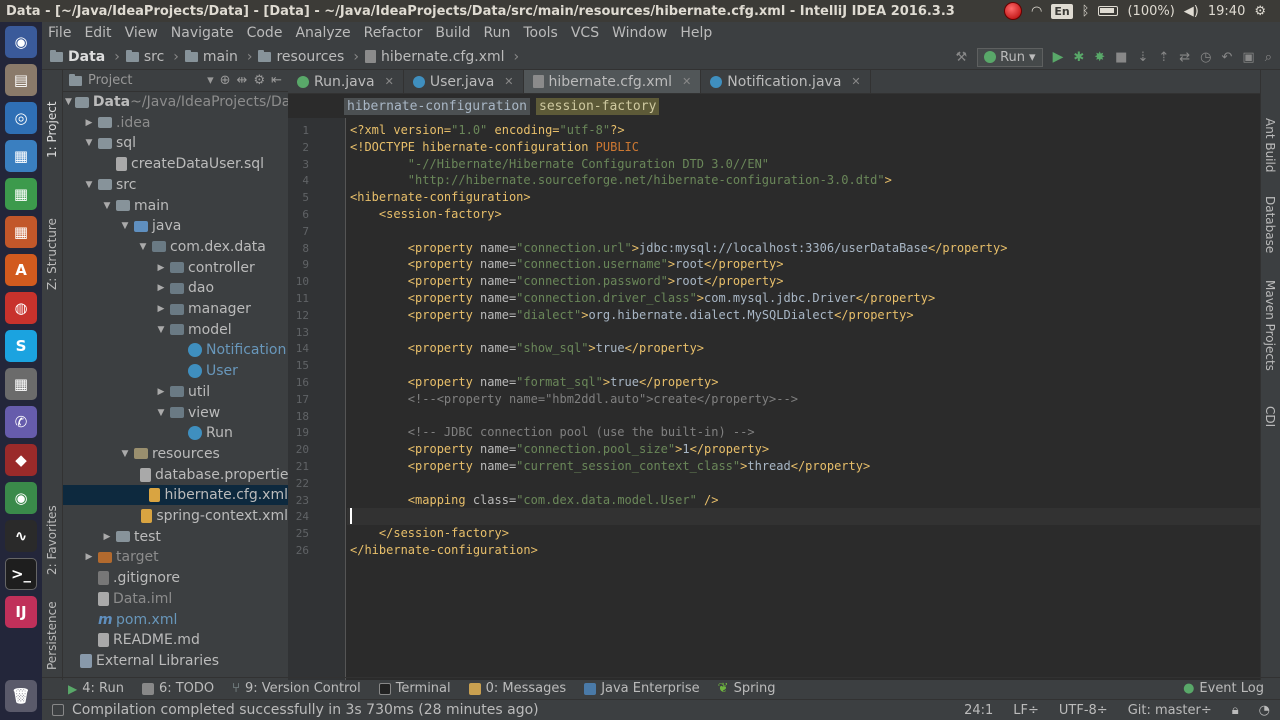  What do you see at coordinates (175, 557) in the screenshot?
I see `tree-item: ▶ target` at bounding box center [175, 557].